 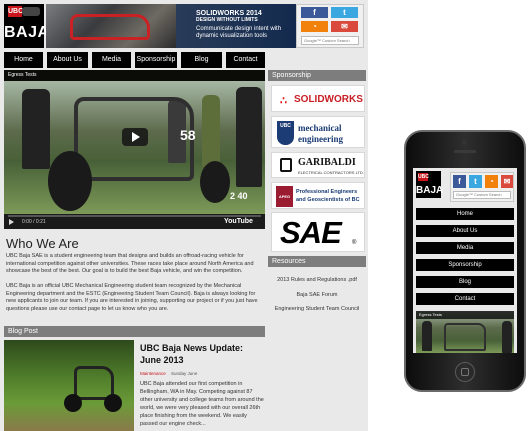 I want to click on solidworks-ds-icon: ∴, so click(x=283, y=101).